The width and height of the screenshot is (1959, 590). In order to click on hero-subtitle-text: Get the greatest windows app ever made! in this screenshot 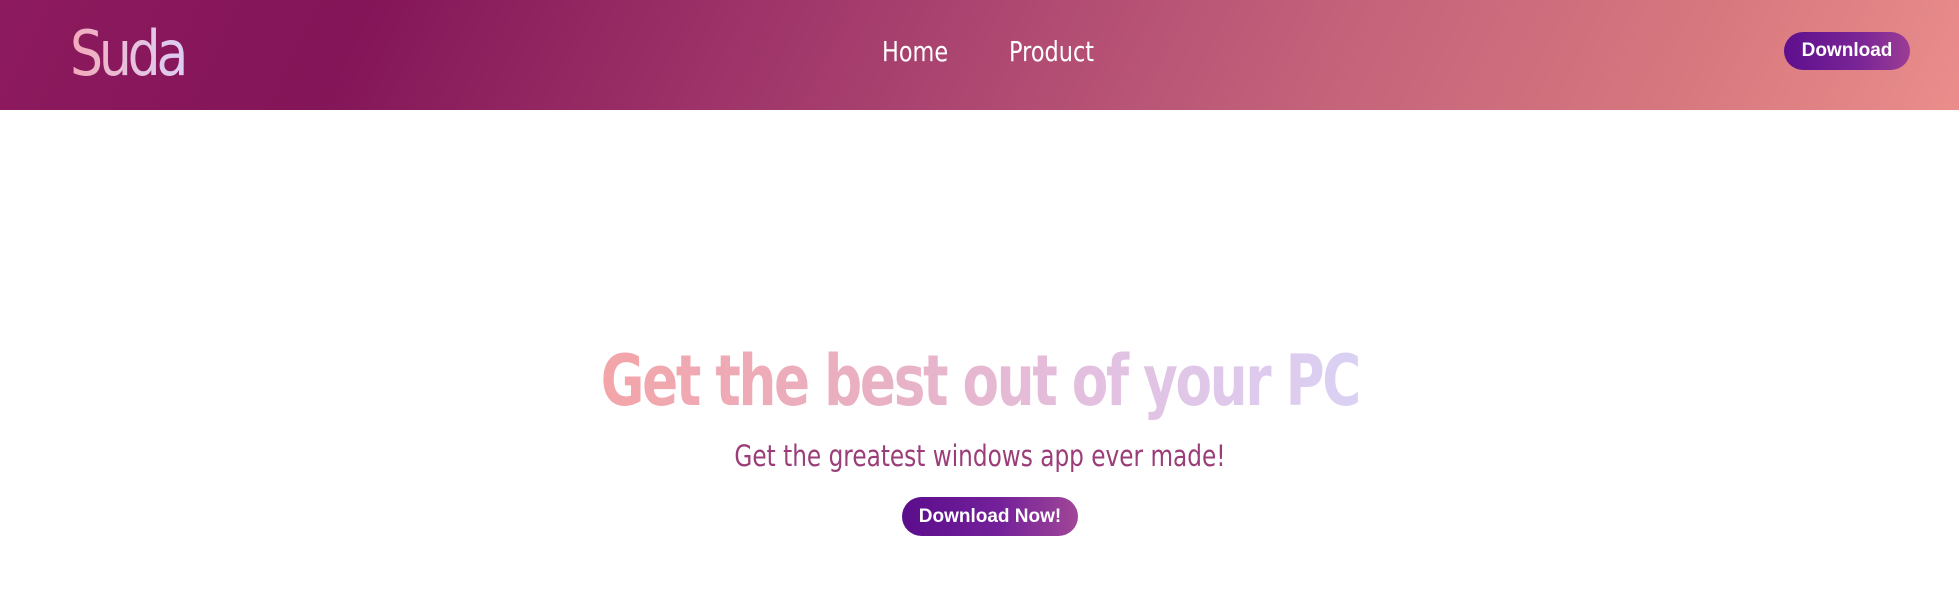, I will do `click(979, 456)`.